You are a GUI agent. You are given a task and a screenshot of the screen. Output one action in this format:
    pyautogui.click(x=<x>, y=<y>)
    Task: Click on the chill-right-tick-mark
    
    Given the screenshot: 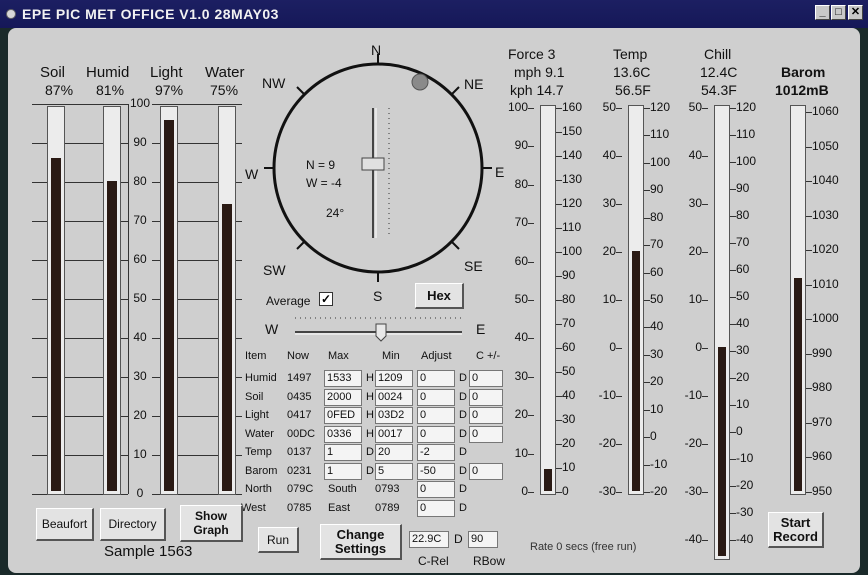 What is the action you would take?
    pyautogui.click(x=733, y=243)
    